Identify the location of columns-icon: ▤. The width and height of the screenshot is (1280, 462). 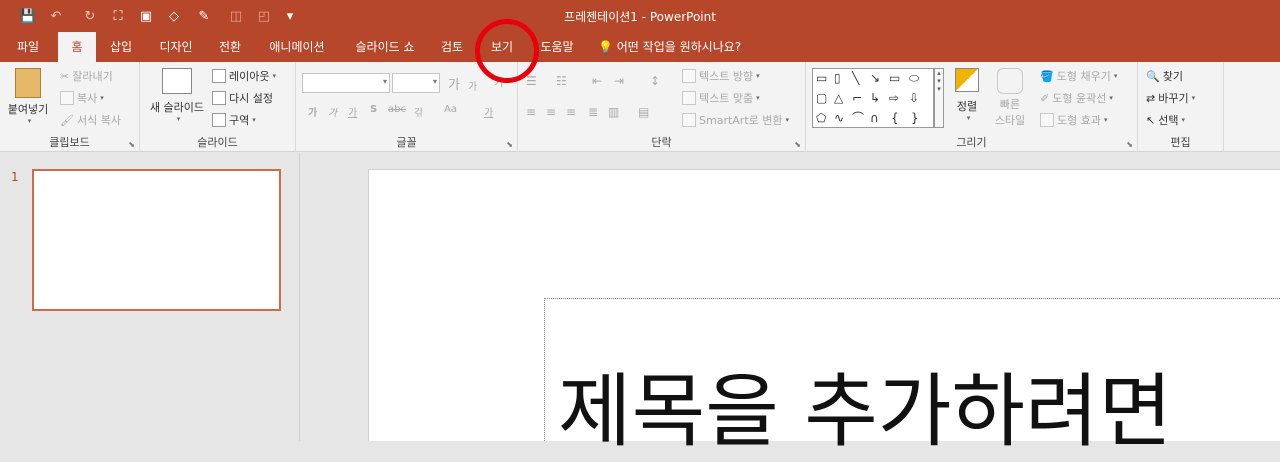
(643, 112).